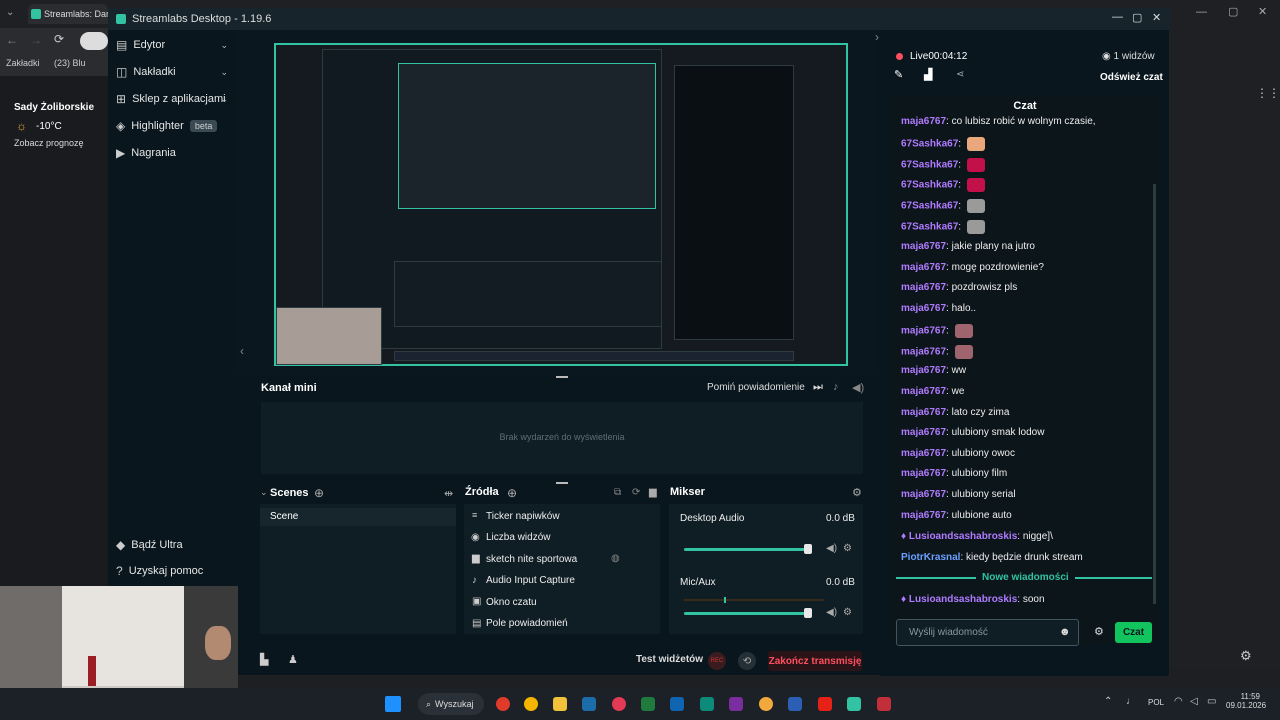  I want to click on settings-icon: ⚙, so click(1246, 656).